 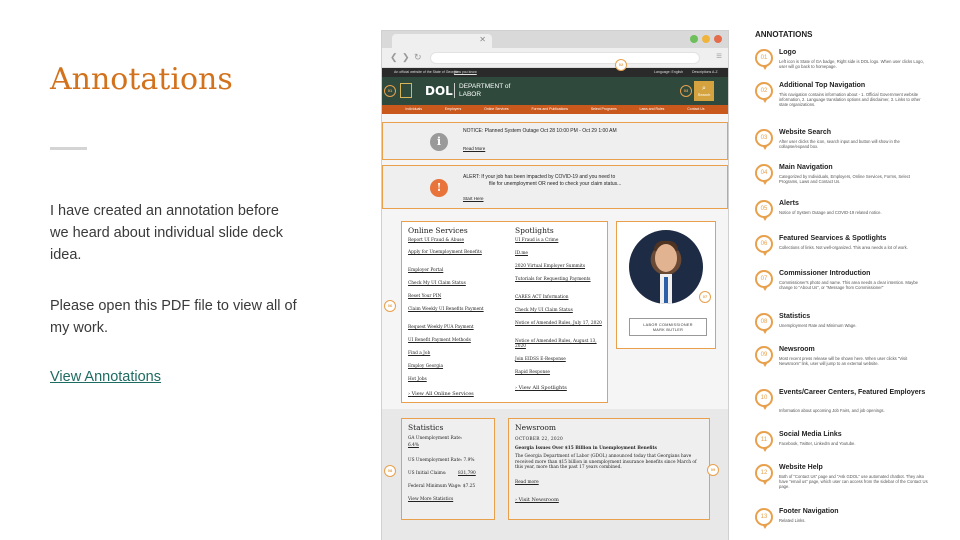 What do you see at coordinates (694, 39) in the screenshot?
I see `window-dot-green` at bounding box center [694, 39].